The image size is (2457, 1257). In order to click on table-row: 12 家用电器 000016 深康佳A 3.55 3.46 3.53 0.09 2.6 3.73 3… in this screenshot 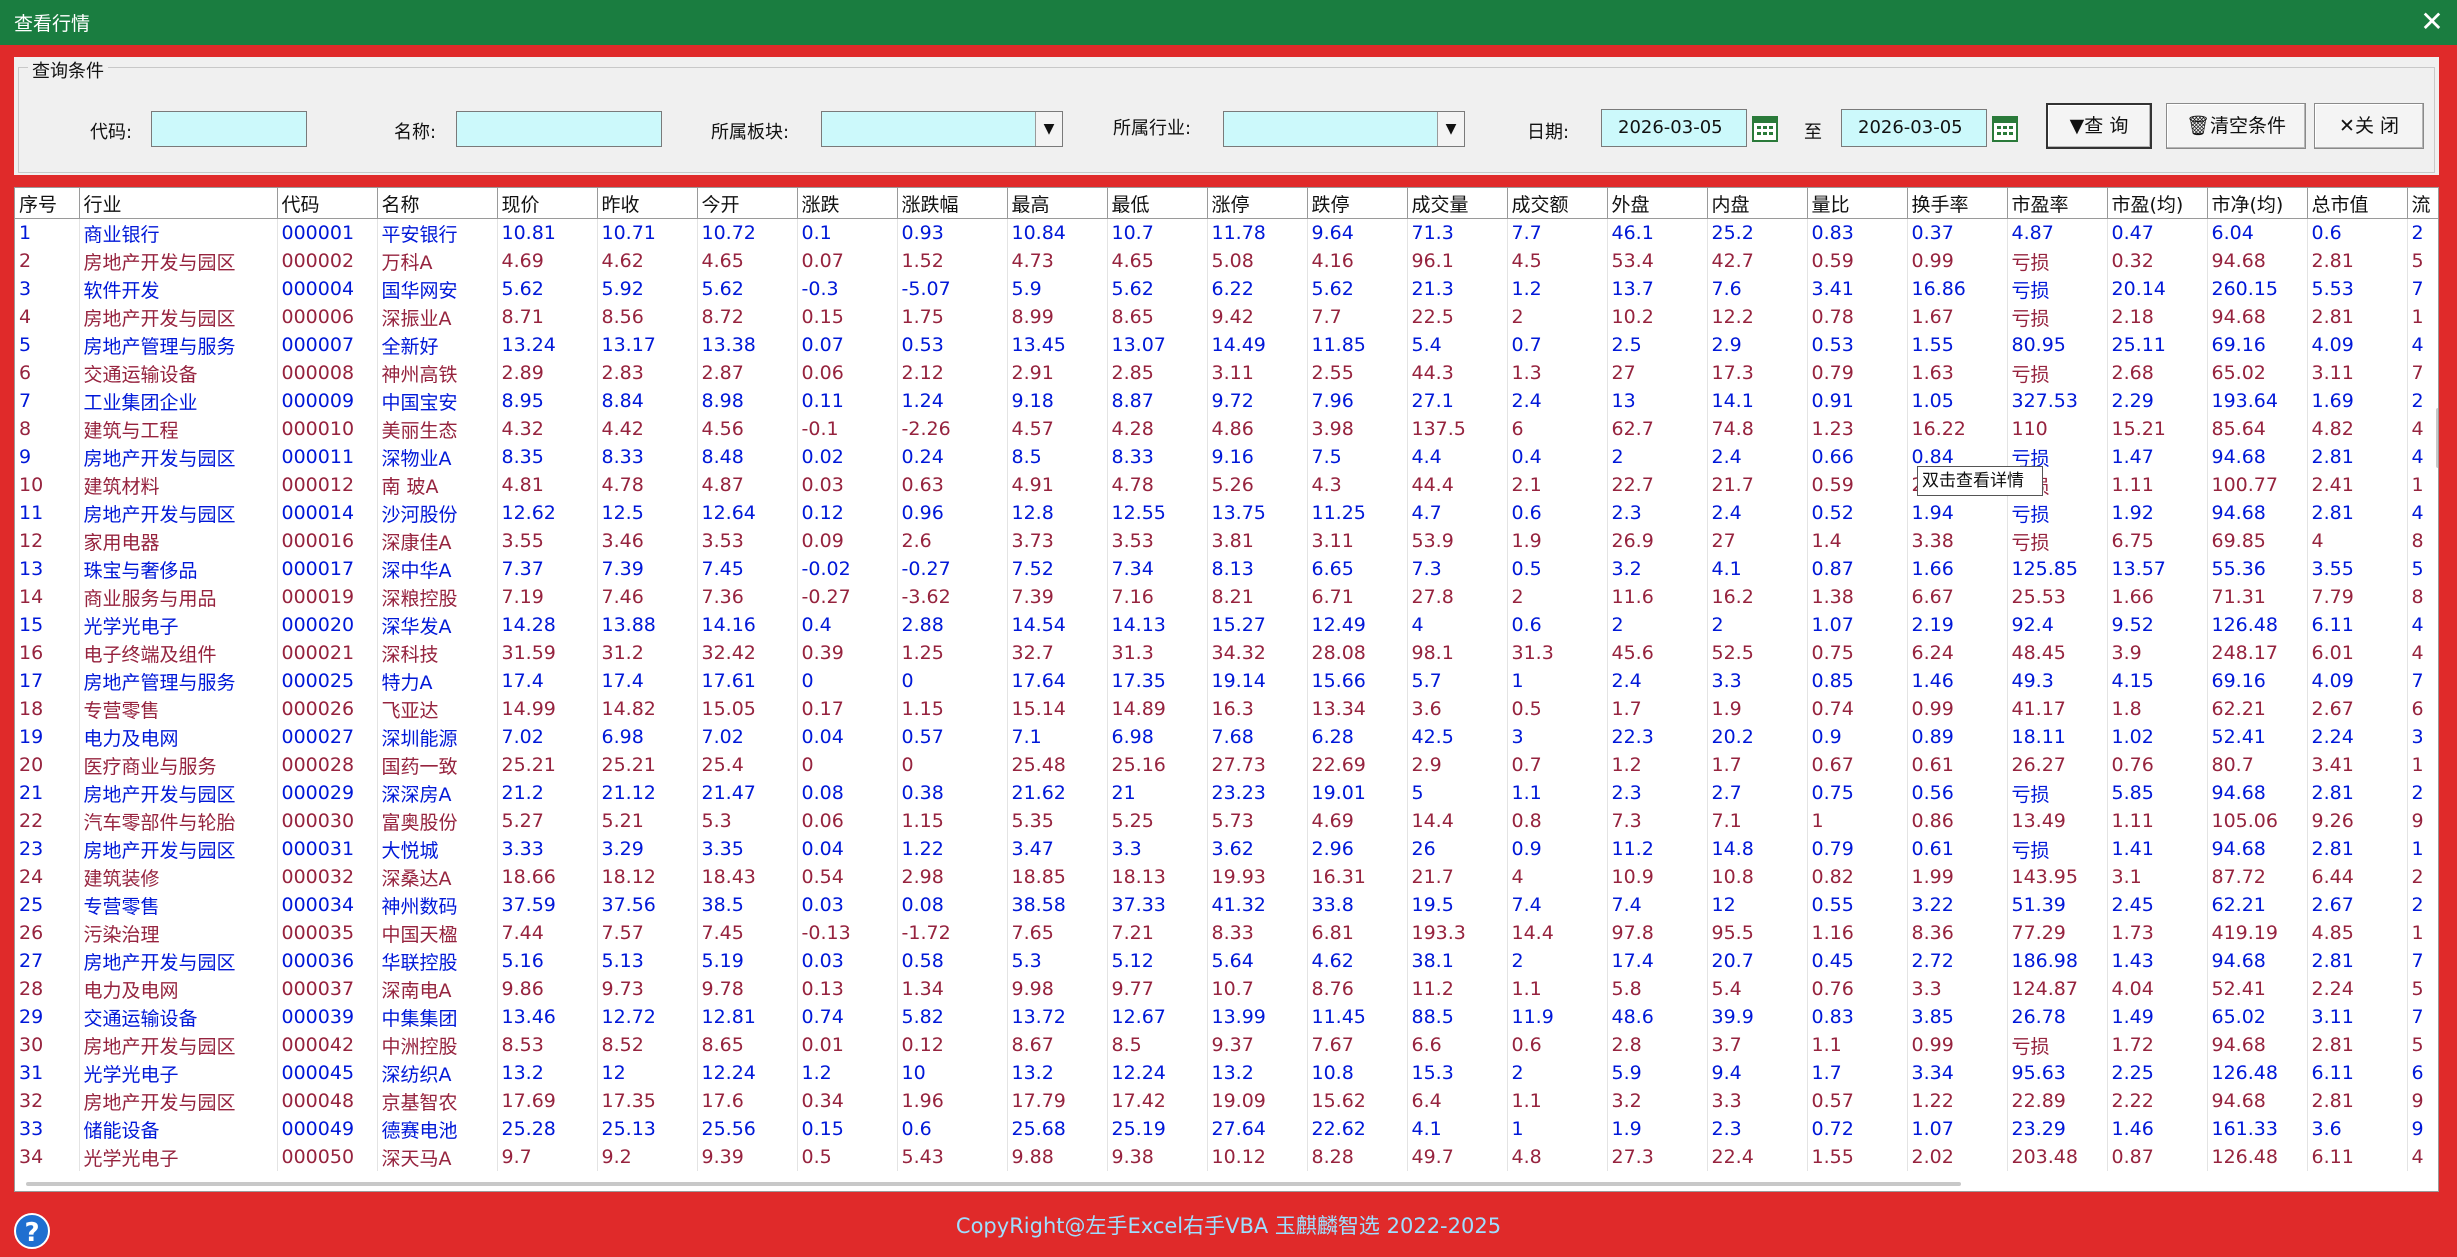, I will do `click(1226, 541)`.